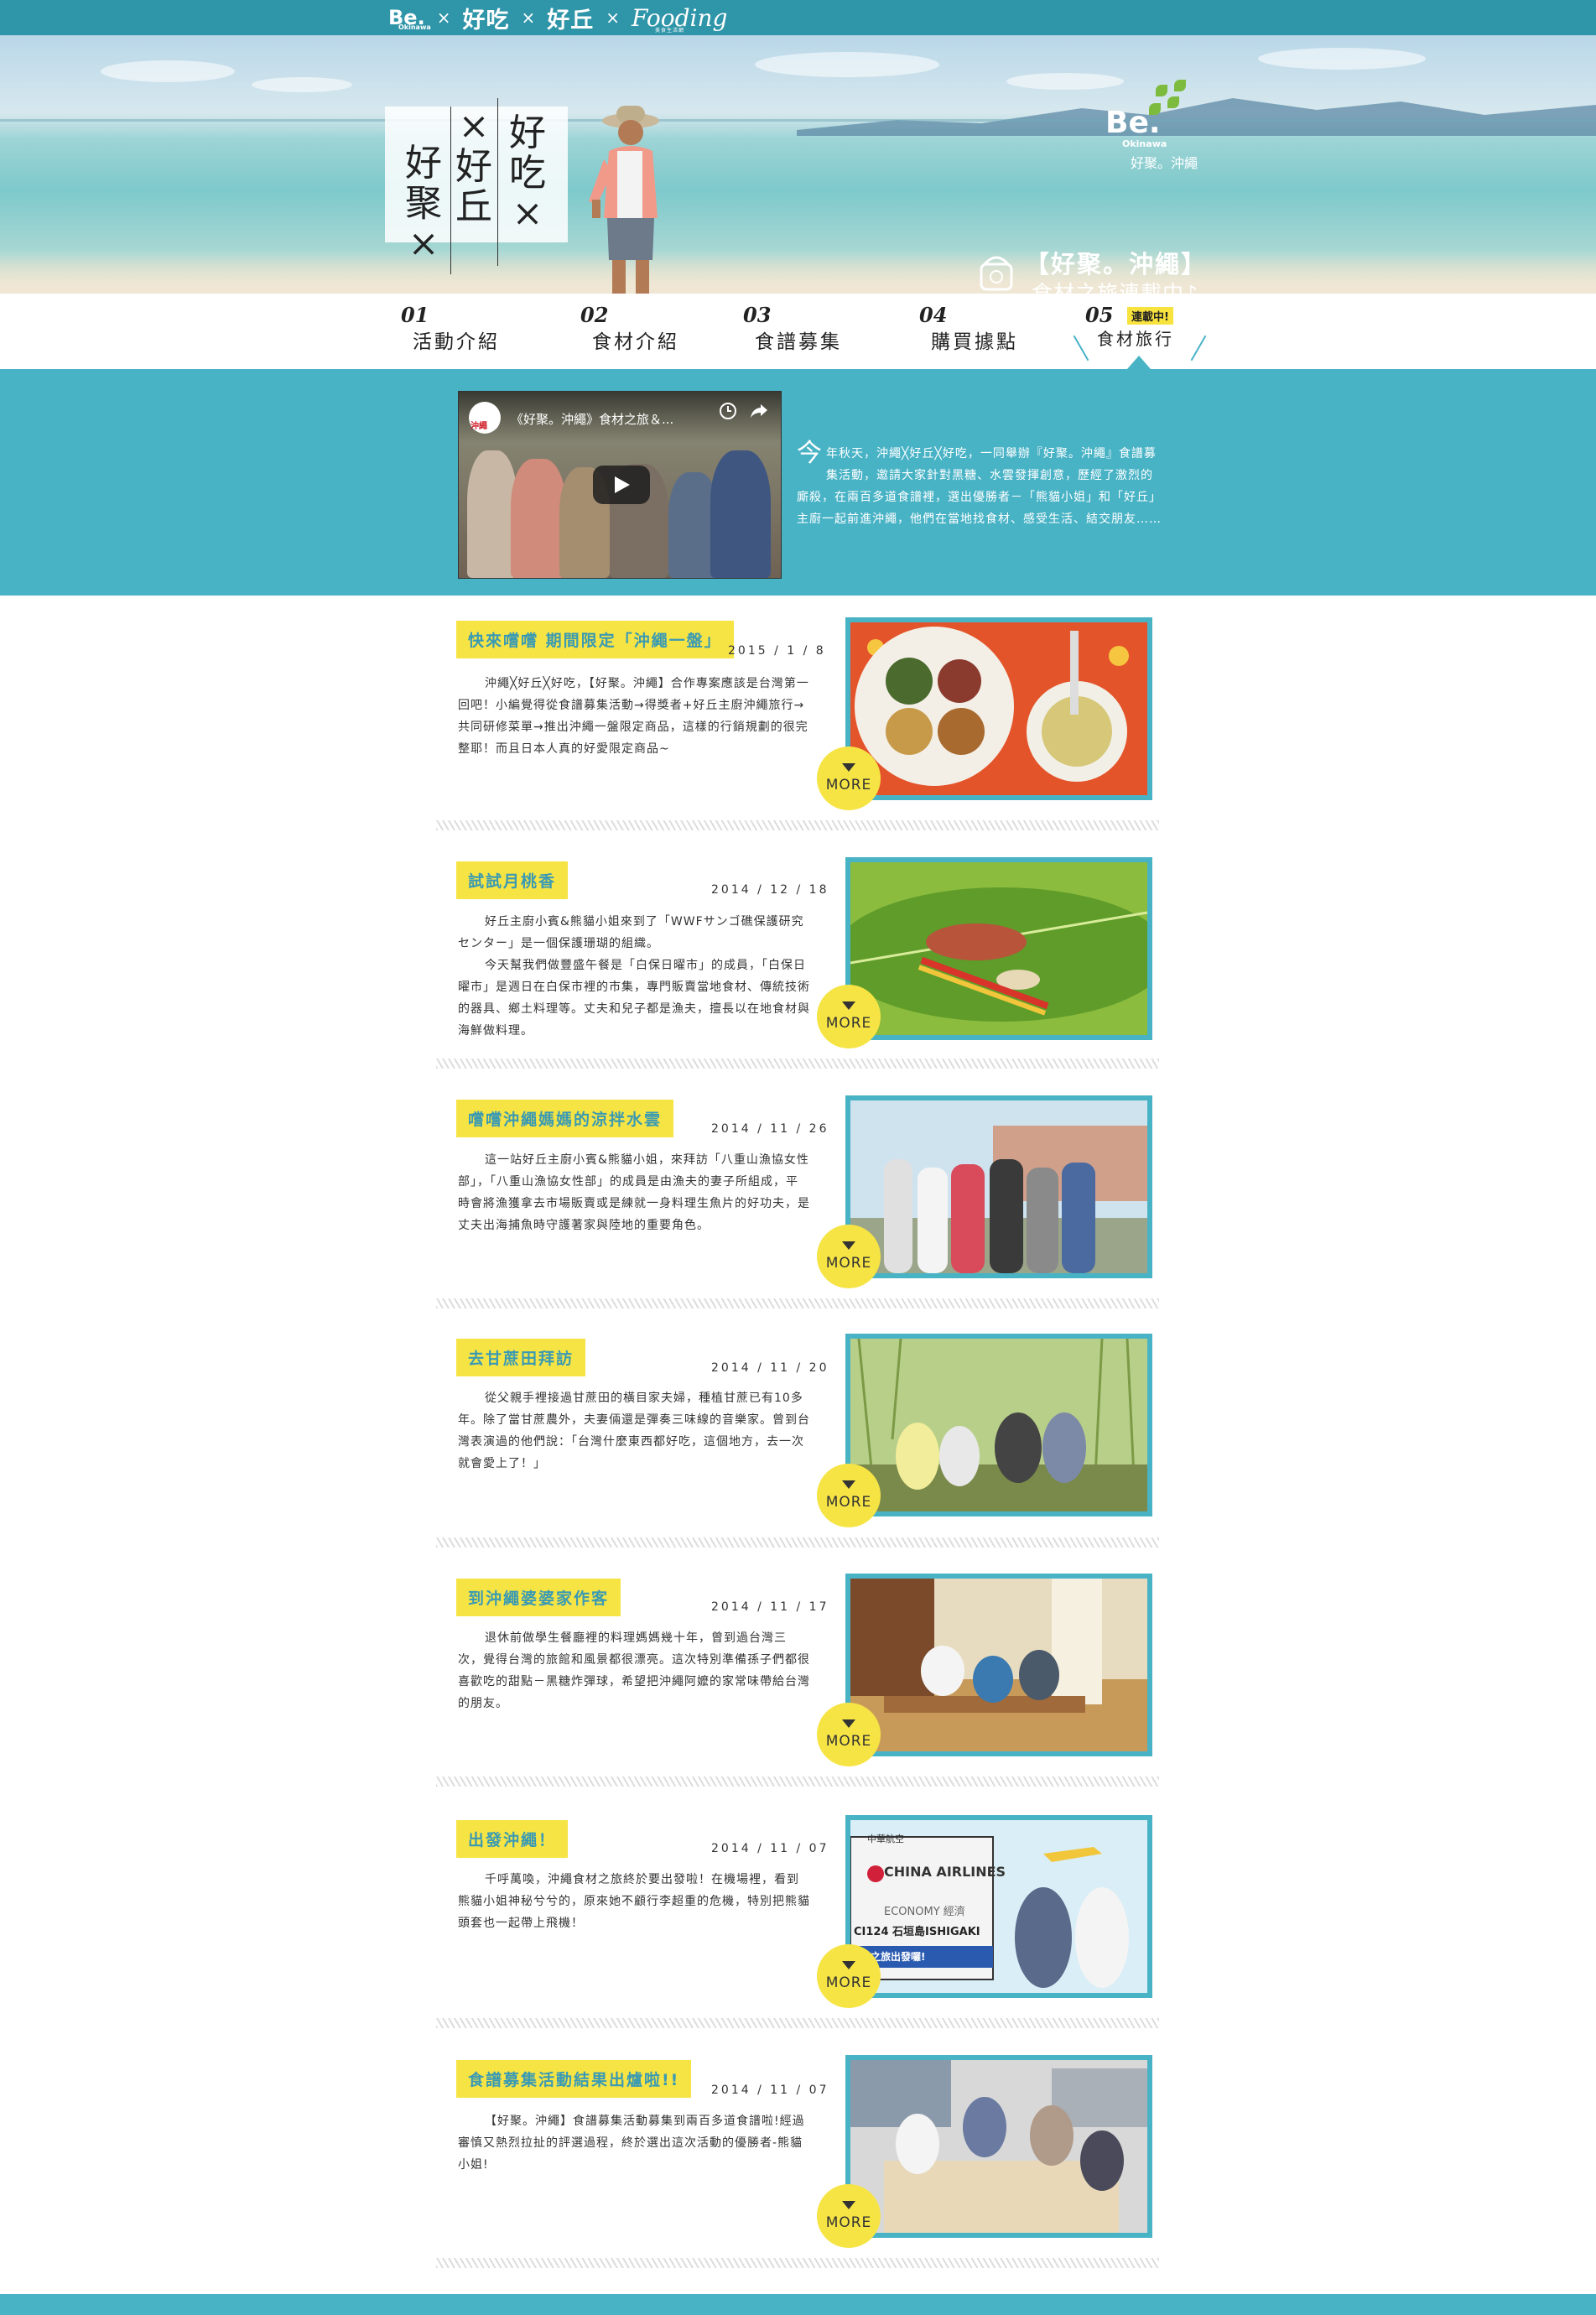 The image size is (1596, 2315). I want to click on mountains-graphic, so click(1196, 117).